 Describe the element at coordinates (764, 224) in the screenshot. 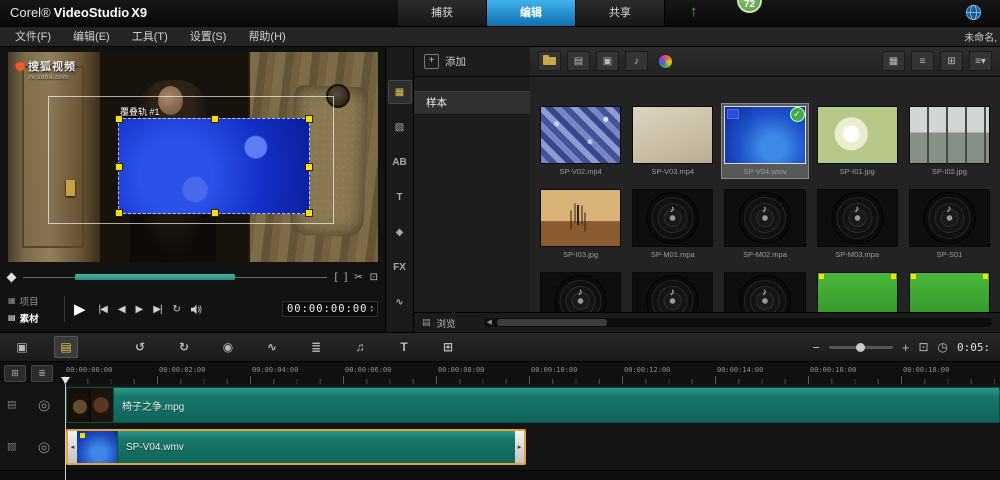

I see `media-thumbnail: SP-M02.mpa` at that location.